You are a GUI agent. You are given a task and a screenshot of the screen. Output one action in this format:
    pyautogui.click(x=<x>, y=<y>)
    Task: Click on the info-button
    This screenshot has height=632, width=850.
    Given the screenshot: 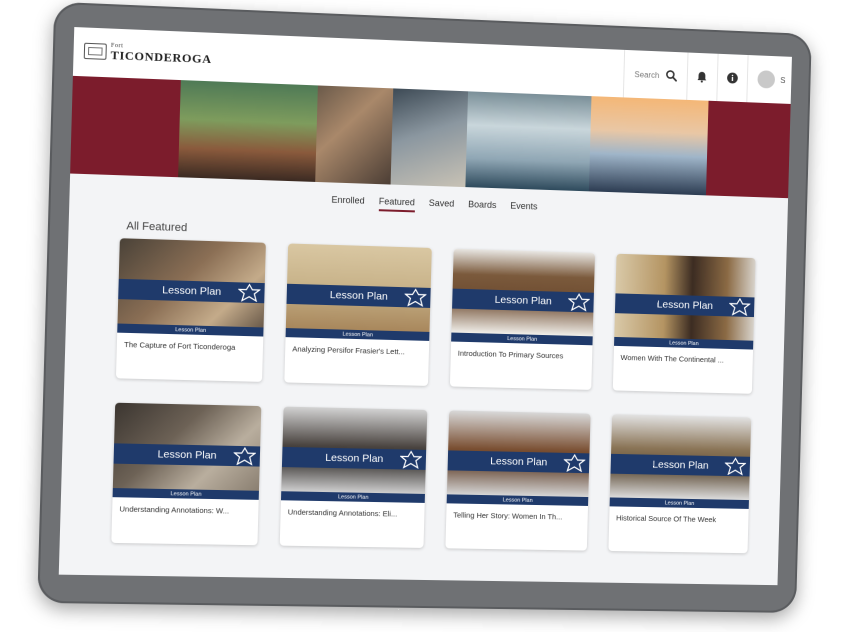 What is the action you would take?
    pyautogui.click(x=731, y=78)
    